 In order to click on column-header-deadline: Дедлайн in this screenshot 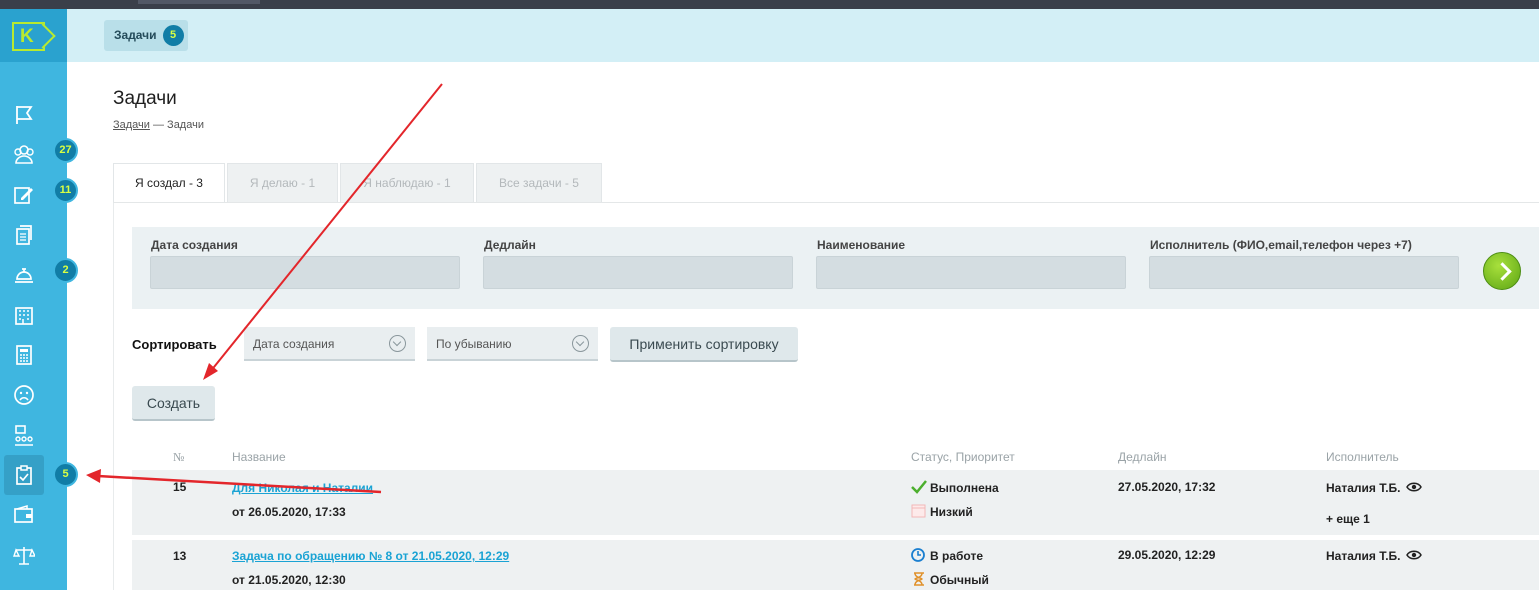, I will do `click(1142, 457)`.